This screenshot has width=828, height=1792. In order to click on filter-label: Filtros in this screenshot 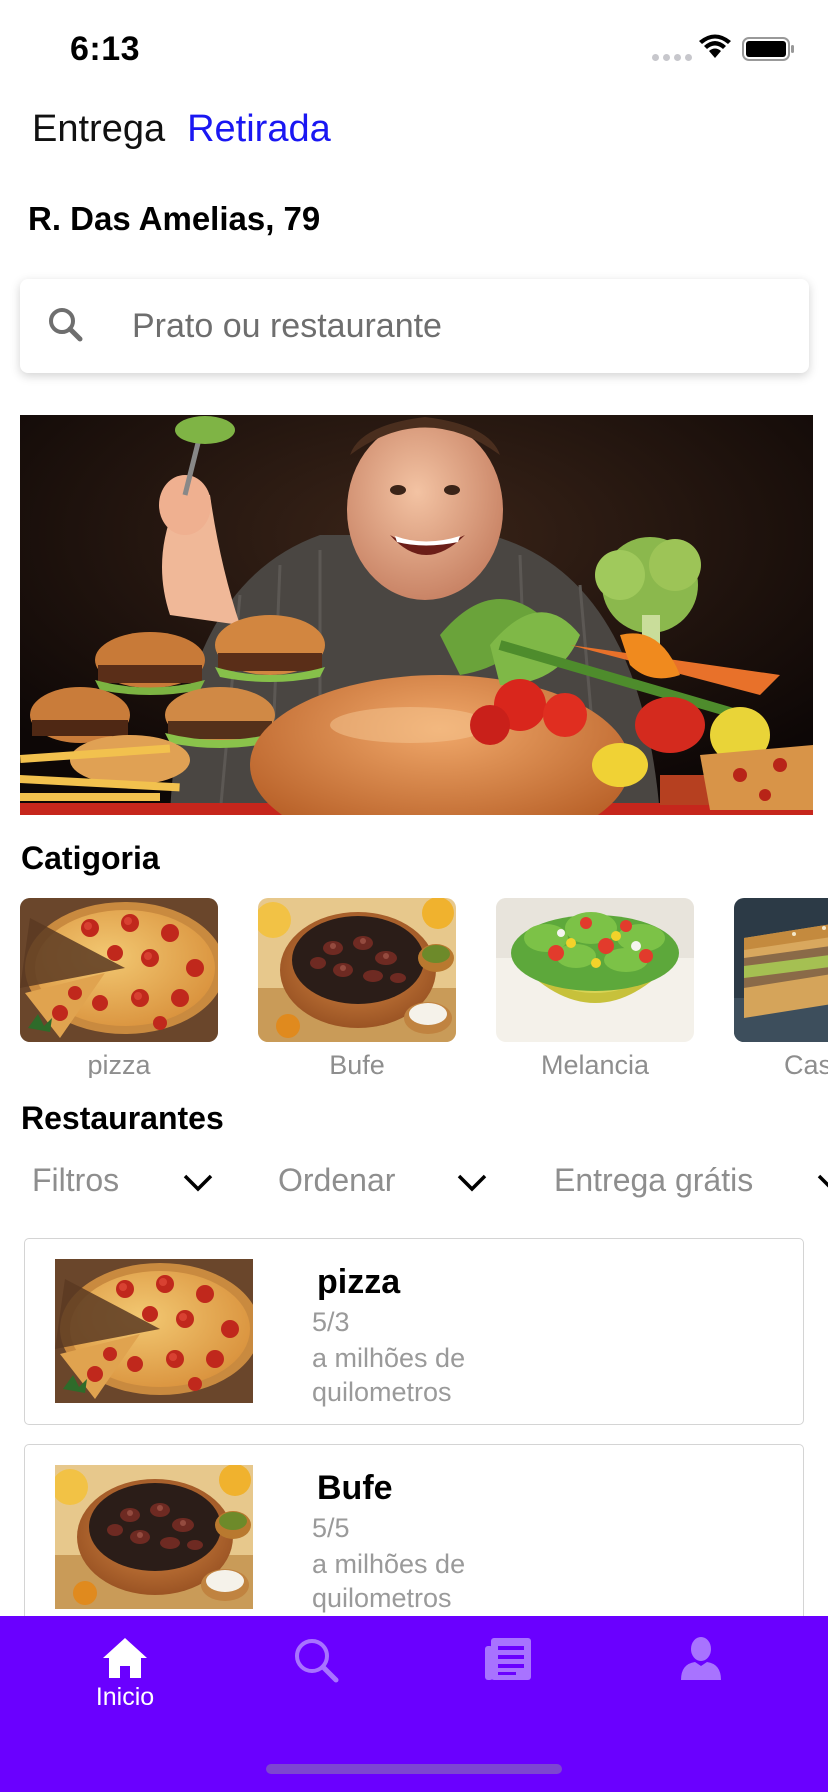, I will do `click(76, 1180)`.